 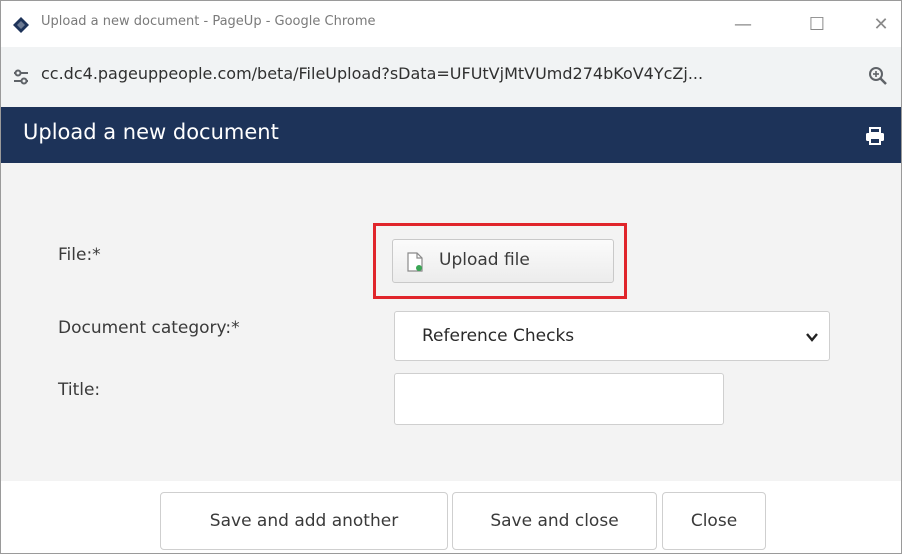 I want to click on upload-file-label: Upload file, so click(x=484, y=260).